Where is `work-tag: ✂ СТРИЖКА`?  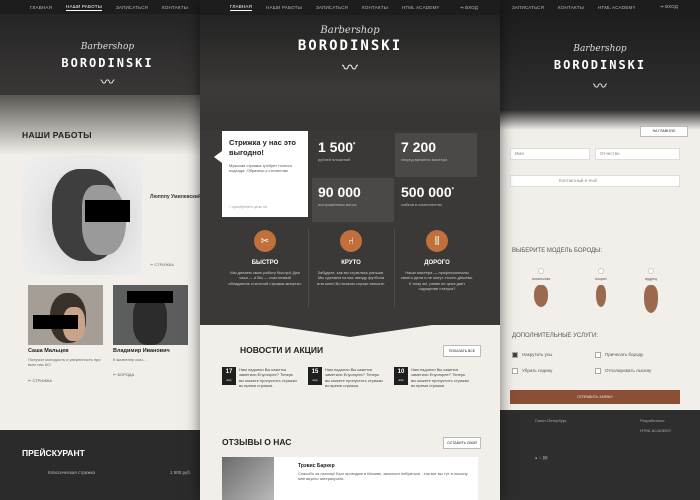
work-tag: ✂ СТРИЖКА is located at coordinates (162, 264).